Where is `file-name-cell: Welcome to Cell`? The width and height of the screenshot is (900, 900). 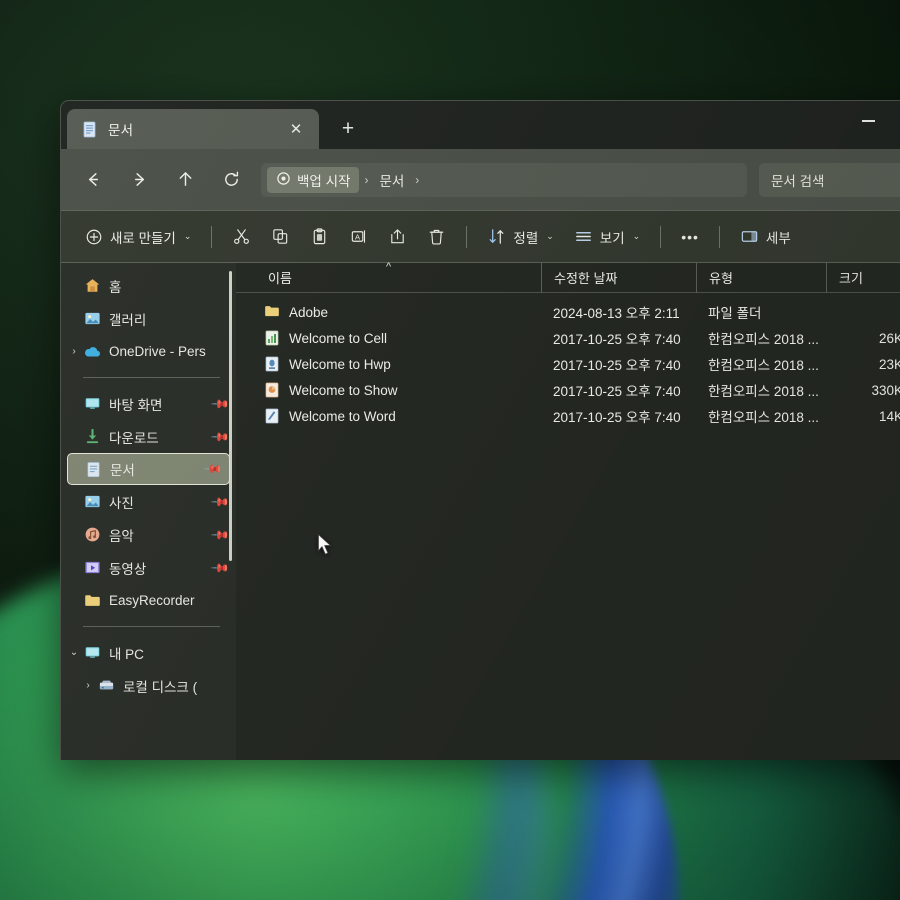
file-name-cell: Welcome to Cell is located at coordinates (388, 338).